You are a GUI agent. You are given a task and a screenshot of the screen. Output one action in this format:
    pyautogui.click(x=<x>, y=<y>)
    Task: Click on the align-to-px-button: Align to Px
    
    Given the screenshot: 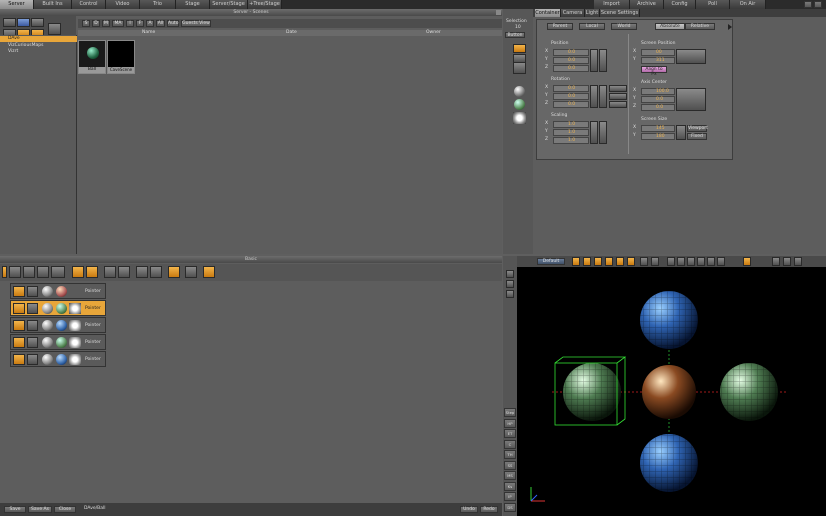 What is the action you would take?
    pyautogui.click(x=654, y=71)
    